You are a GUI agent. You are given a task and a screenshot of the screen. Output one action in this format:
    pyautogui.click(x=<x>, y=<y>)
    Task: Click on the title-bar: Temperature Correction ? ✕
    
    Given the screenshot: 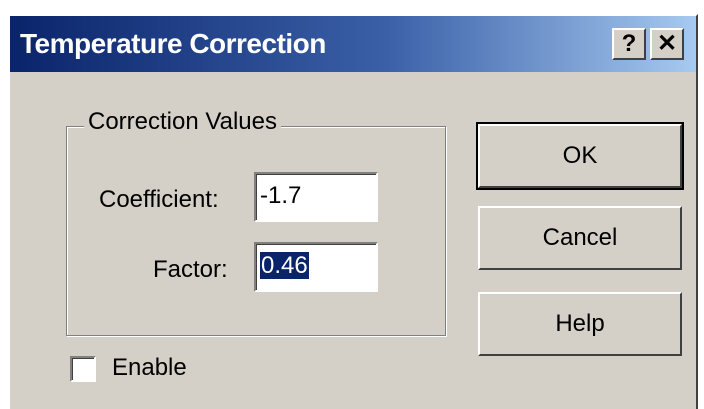 What is the action you would take?
    pyautogui.click(x=353, y=44)
    